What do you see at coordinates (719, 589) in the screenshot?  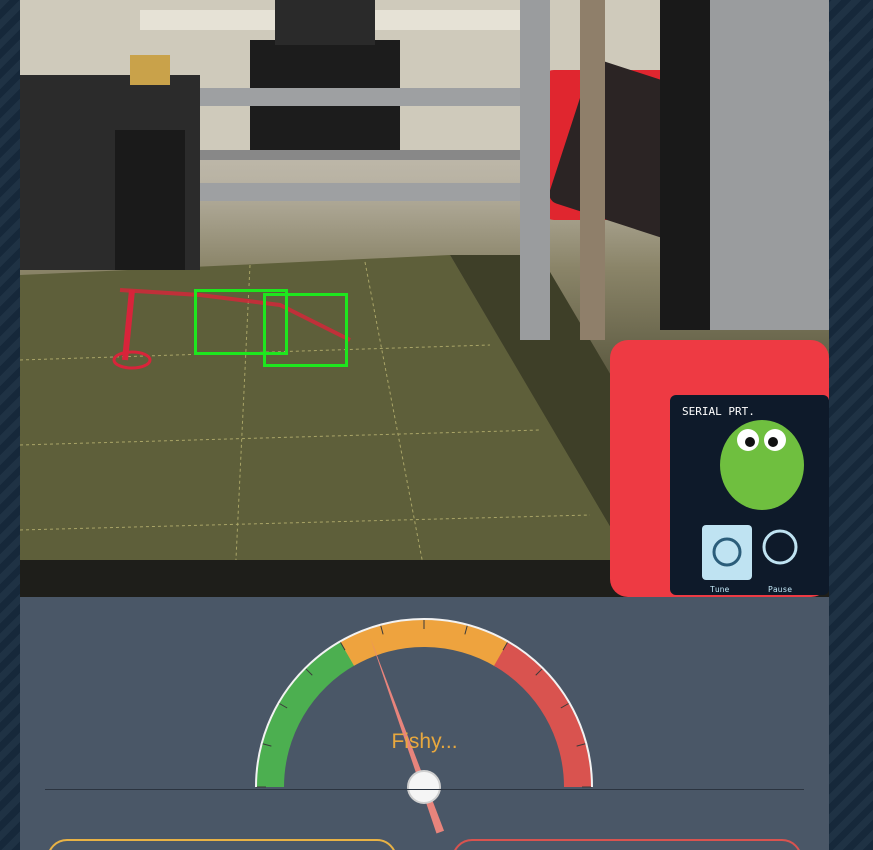 I see `lcd-tune-label: Tune` at bounding box center [719, 589].